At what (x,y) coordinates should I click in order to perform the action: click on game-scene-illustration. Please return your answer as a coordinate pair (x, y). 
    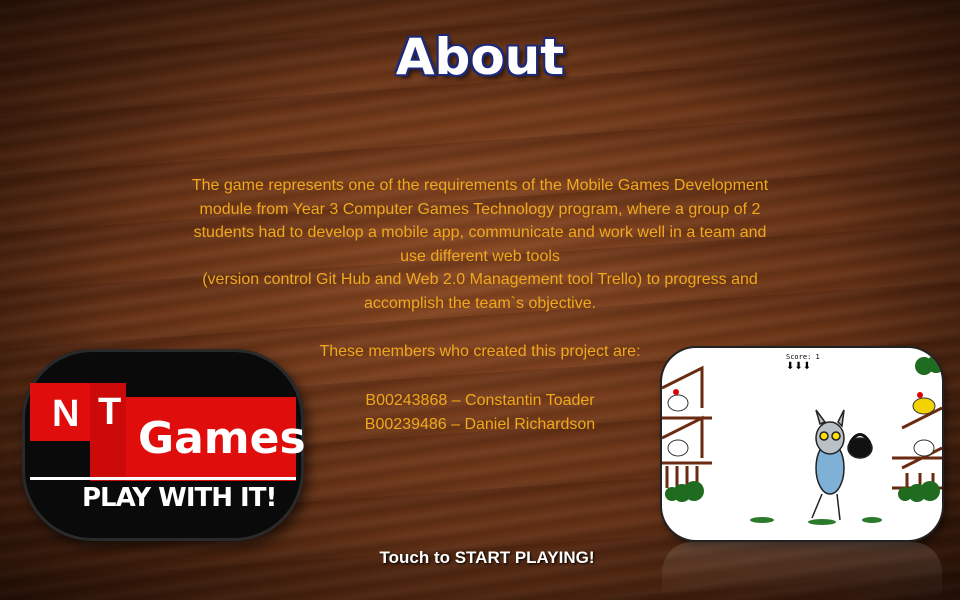
    Looking at the image, I should click on (802, 440).